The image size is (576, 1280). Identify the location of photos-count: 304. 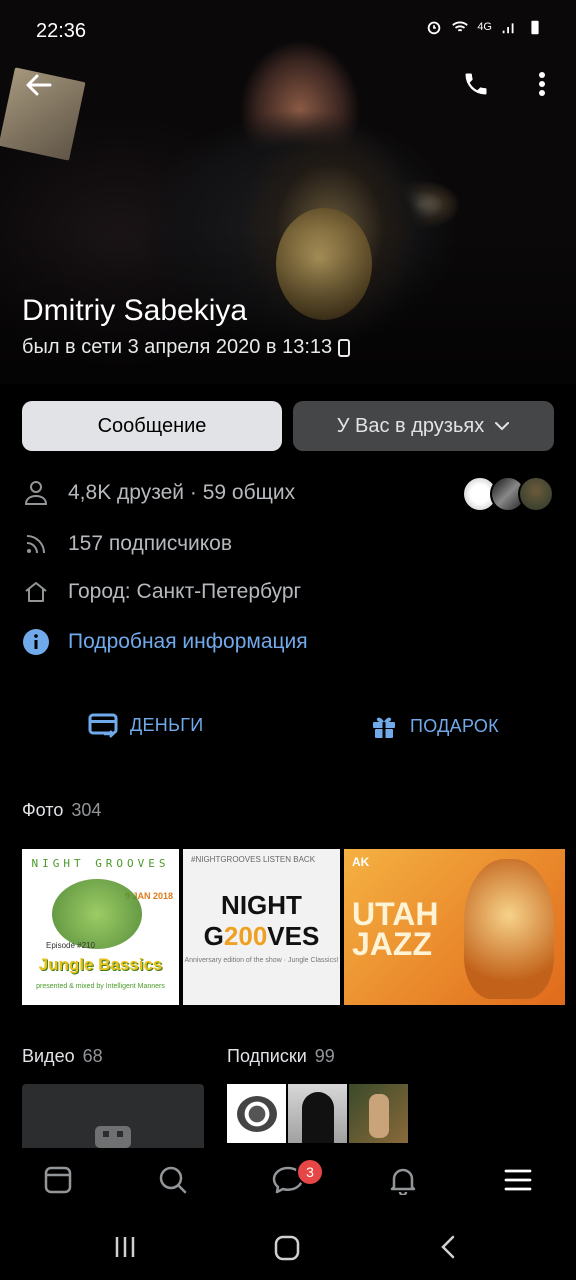
(86, 810).